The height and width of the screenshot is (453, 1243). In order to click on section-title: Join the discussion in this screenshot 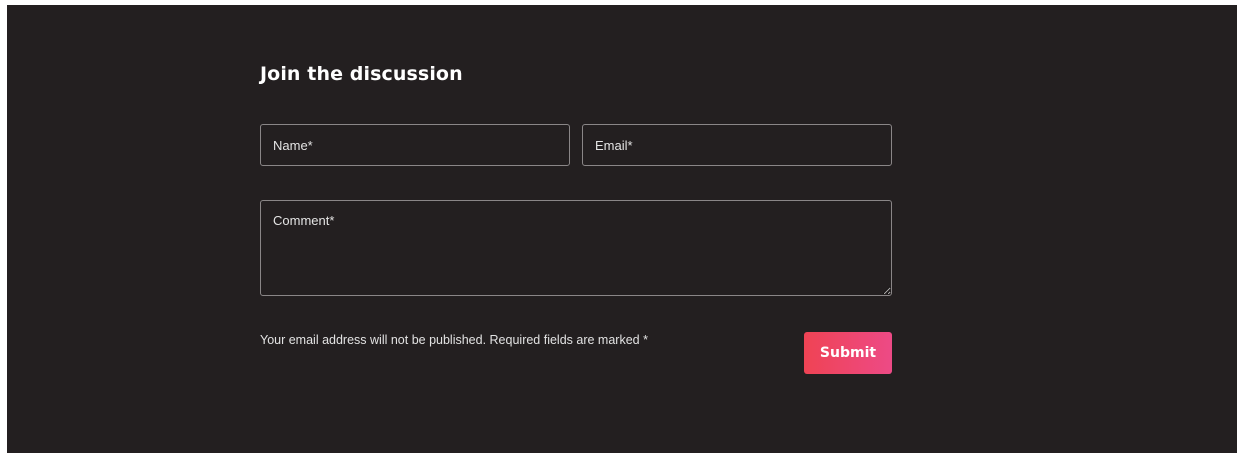, I will do `click(361, 74)`.